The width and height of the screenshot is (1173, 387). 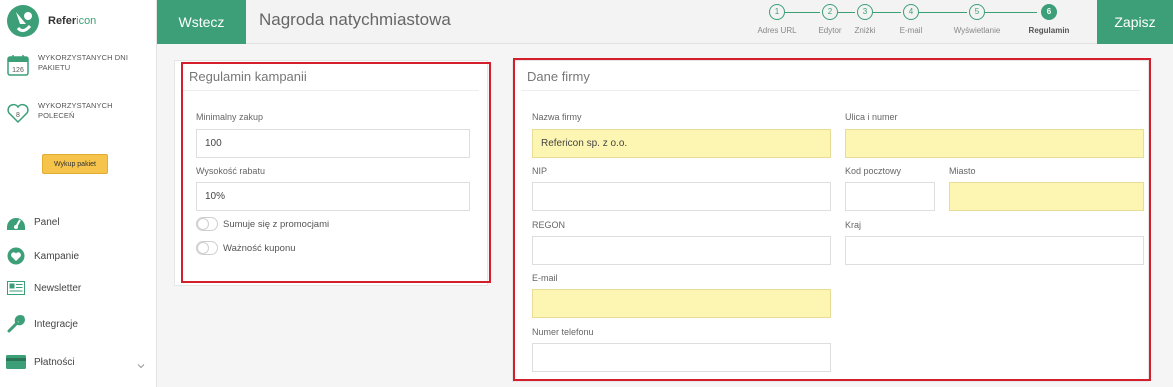 I want to click on sidebar-item-campaigns: Kampanie, so click(x=78, y=256).